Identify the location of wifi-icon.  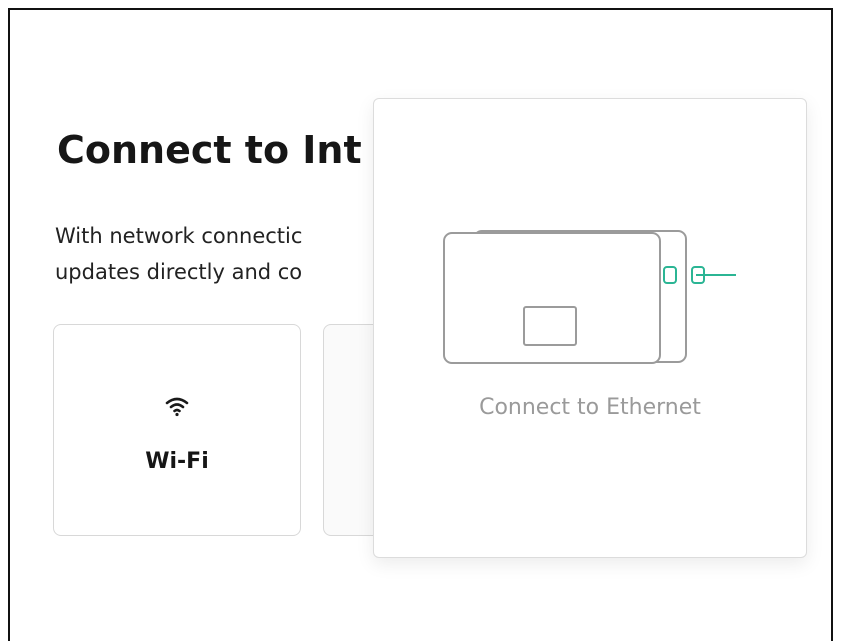
(177, 407).